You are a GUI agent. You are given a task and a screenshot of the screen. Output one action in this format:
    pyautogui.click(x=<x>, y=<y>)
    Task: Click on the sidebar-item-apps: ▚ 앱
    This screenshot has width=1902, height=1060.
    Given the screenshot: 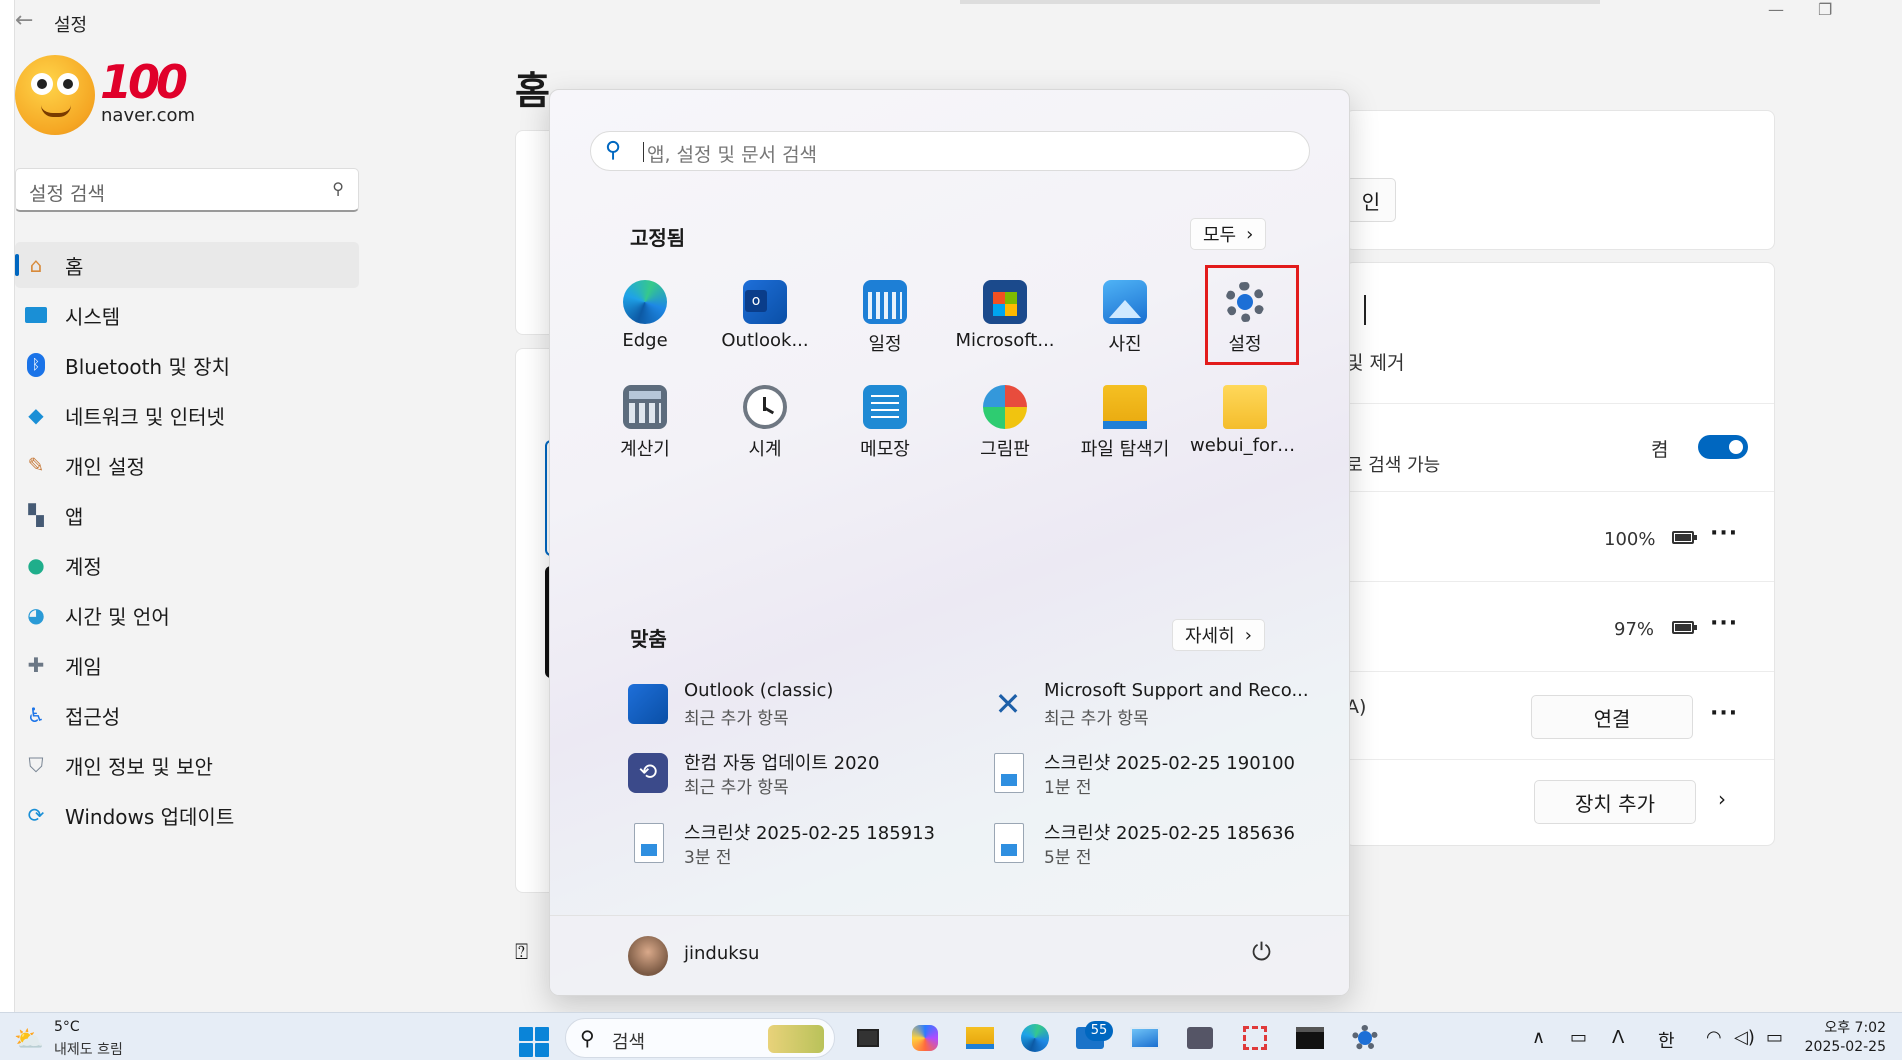 What is the action you would take?
    pyautogui.click(x=187, y=515)
    